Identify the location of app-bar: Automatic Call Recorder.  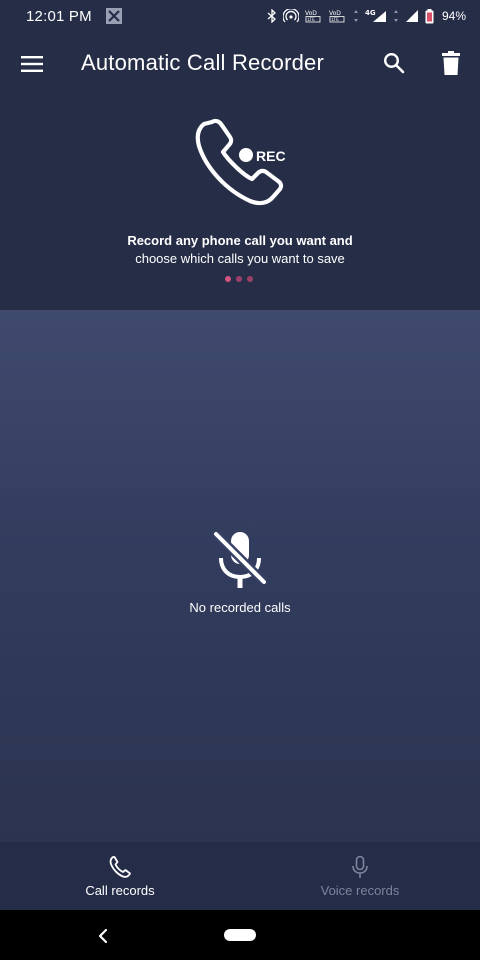
(240, 64).